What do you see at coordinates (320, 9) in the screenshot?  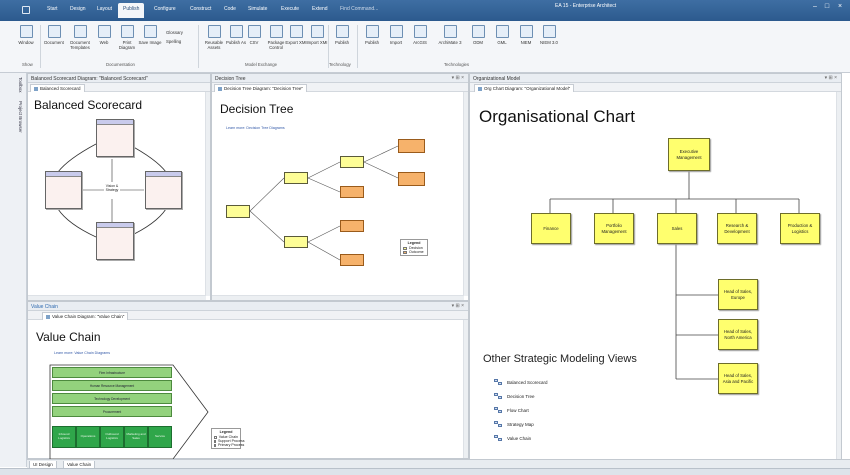 I see `tab-extend: Extend` at bounding box center [320, 9].